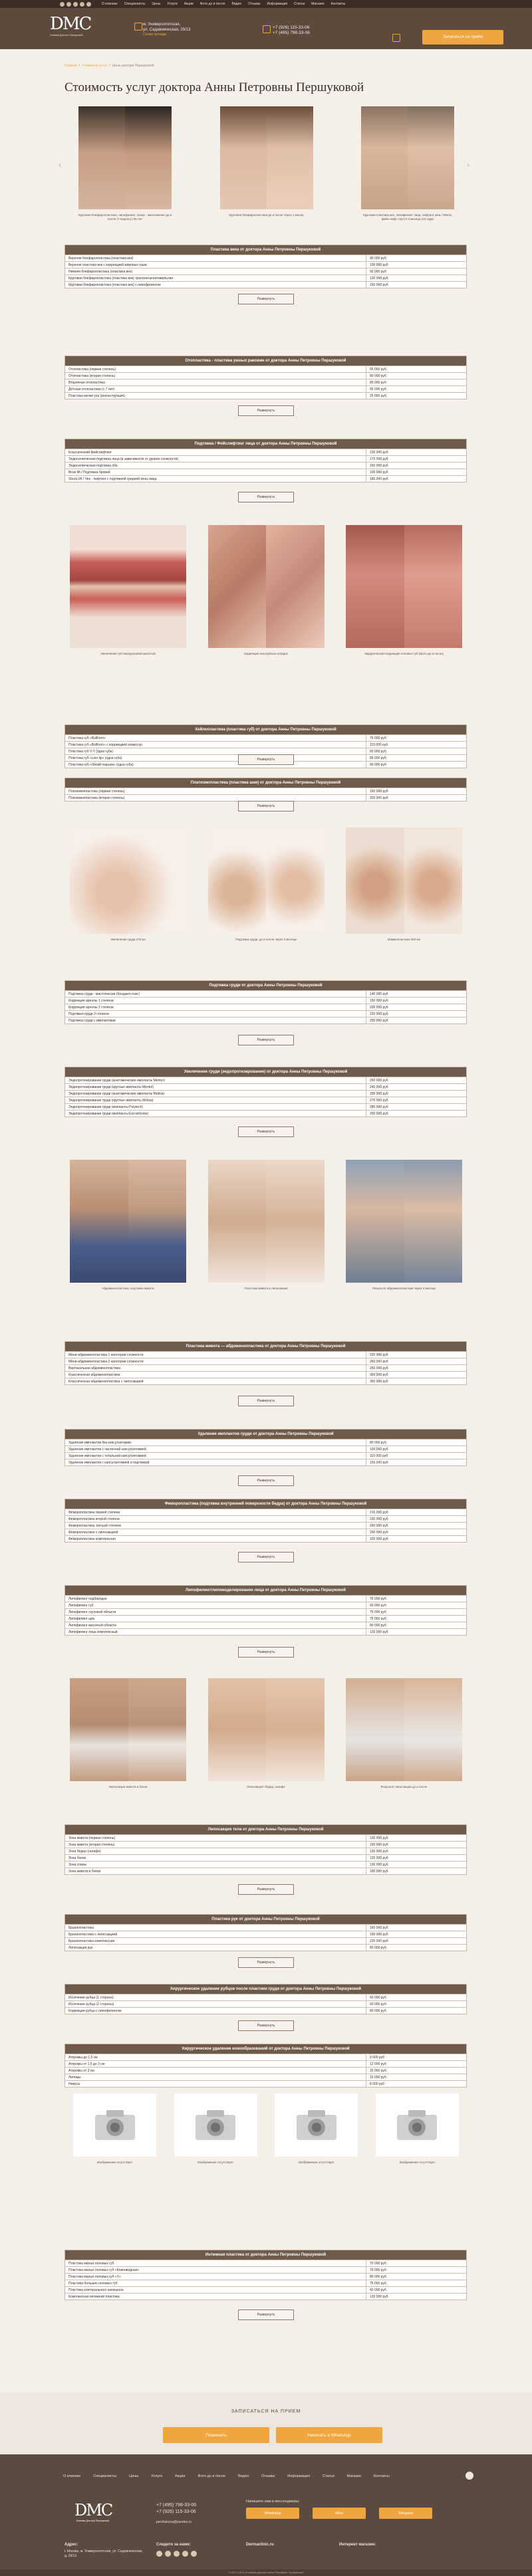 The width and height of the screenshot is (532, 2576). Describe the element at coordinates (379, 278) in the screenshot. I see `service-price: 130 000 руб` at that location.